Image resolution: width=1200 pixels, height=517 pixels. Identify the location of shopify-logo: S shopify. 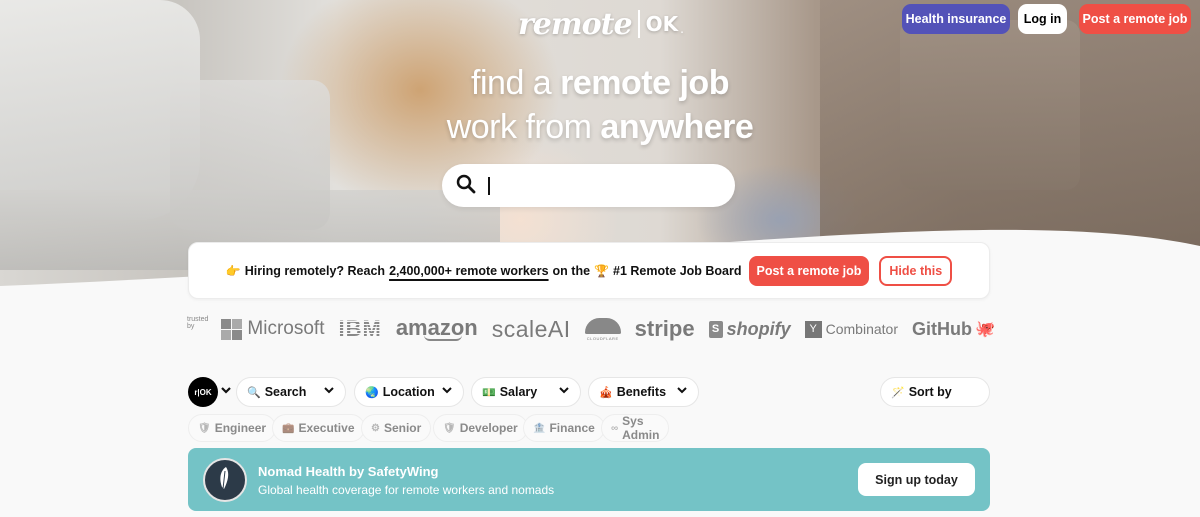
(749, 329).